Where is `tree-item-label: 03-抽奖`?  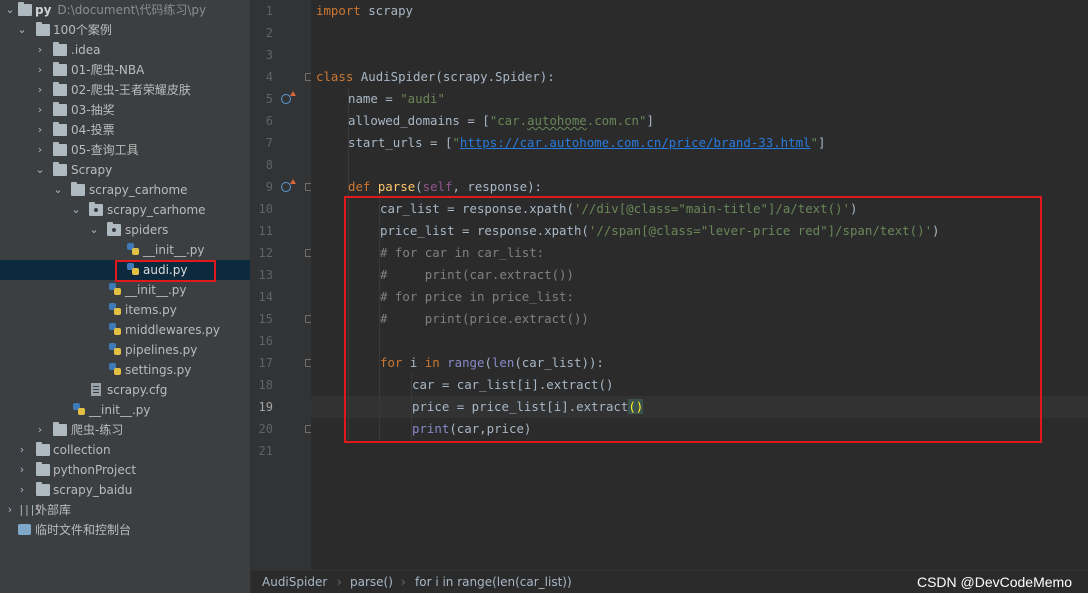 tree-item-label: 03-抽奖 is located at coordinates (93, 110).